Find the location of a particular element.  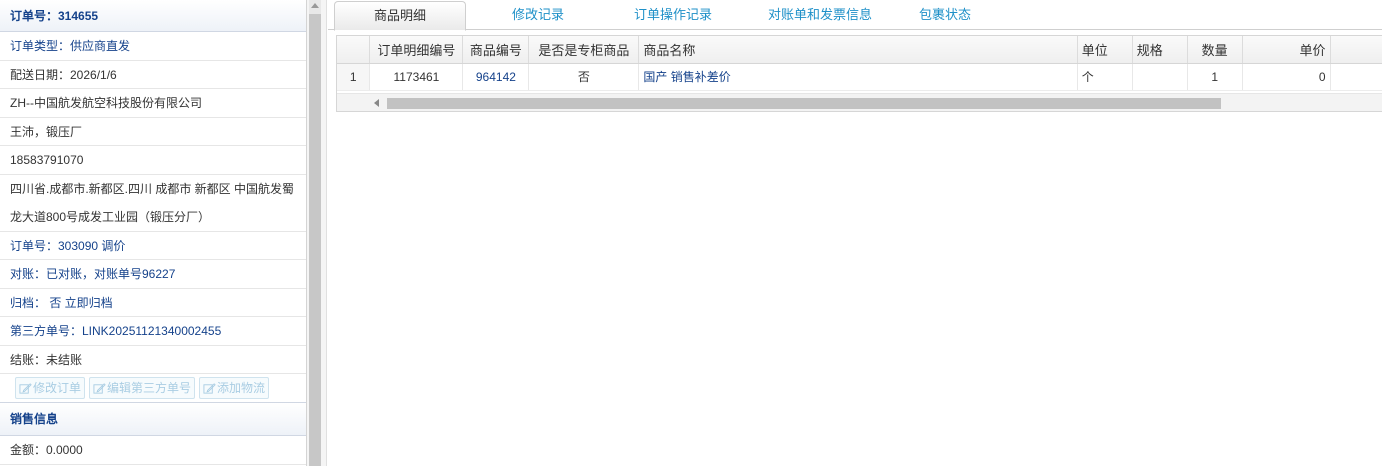

col-rownum is located at coordinates (354, 50).